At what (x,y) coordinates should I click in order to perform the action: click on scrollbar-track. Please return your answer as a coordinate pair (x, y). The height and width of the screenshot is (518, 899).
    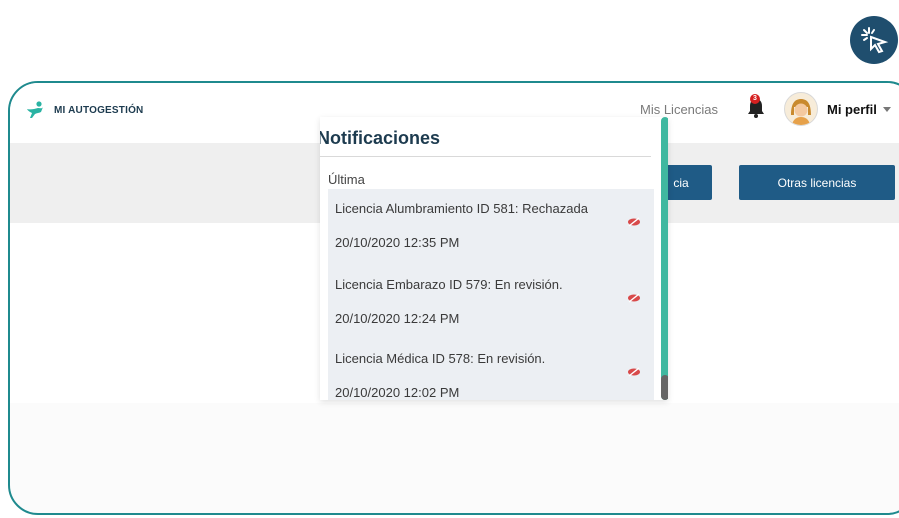
    Looking at the image, I should click on (664, 258).